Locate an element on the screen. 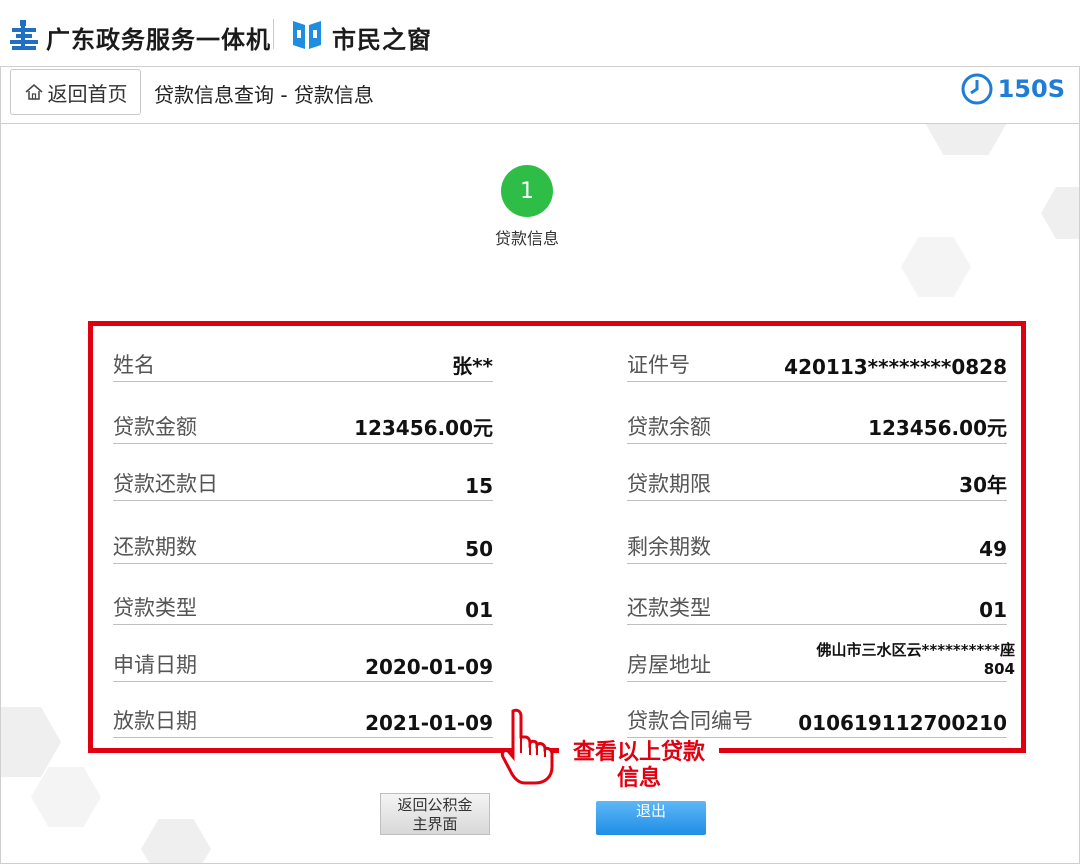 The image size is (1080, 864). clock-icon is located at coordinates (977, 89).